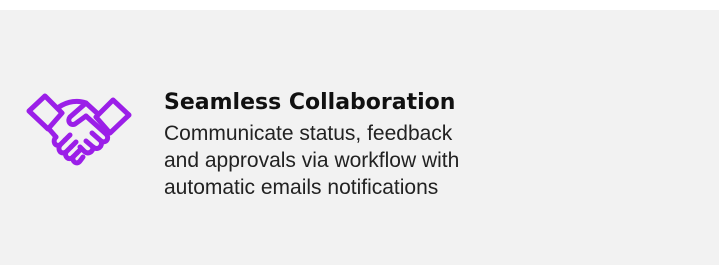 The height and width of the screenshot is (274, 719). I want to click on description-line: Communicate status, feedback, so click(308, 133).